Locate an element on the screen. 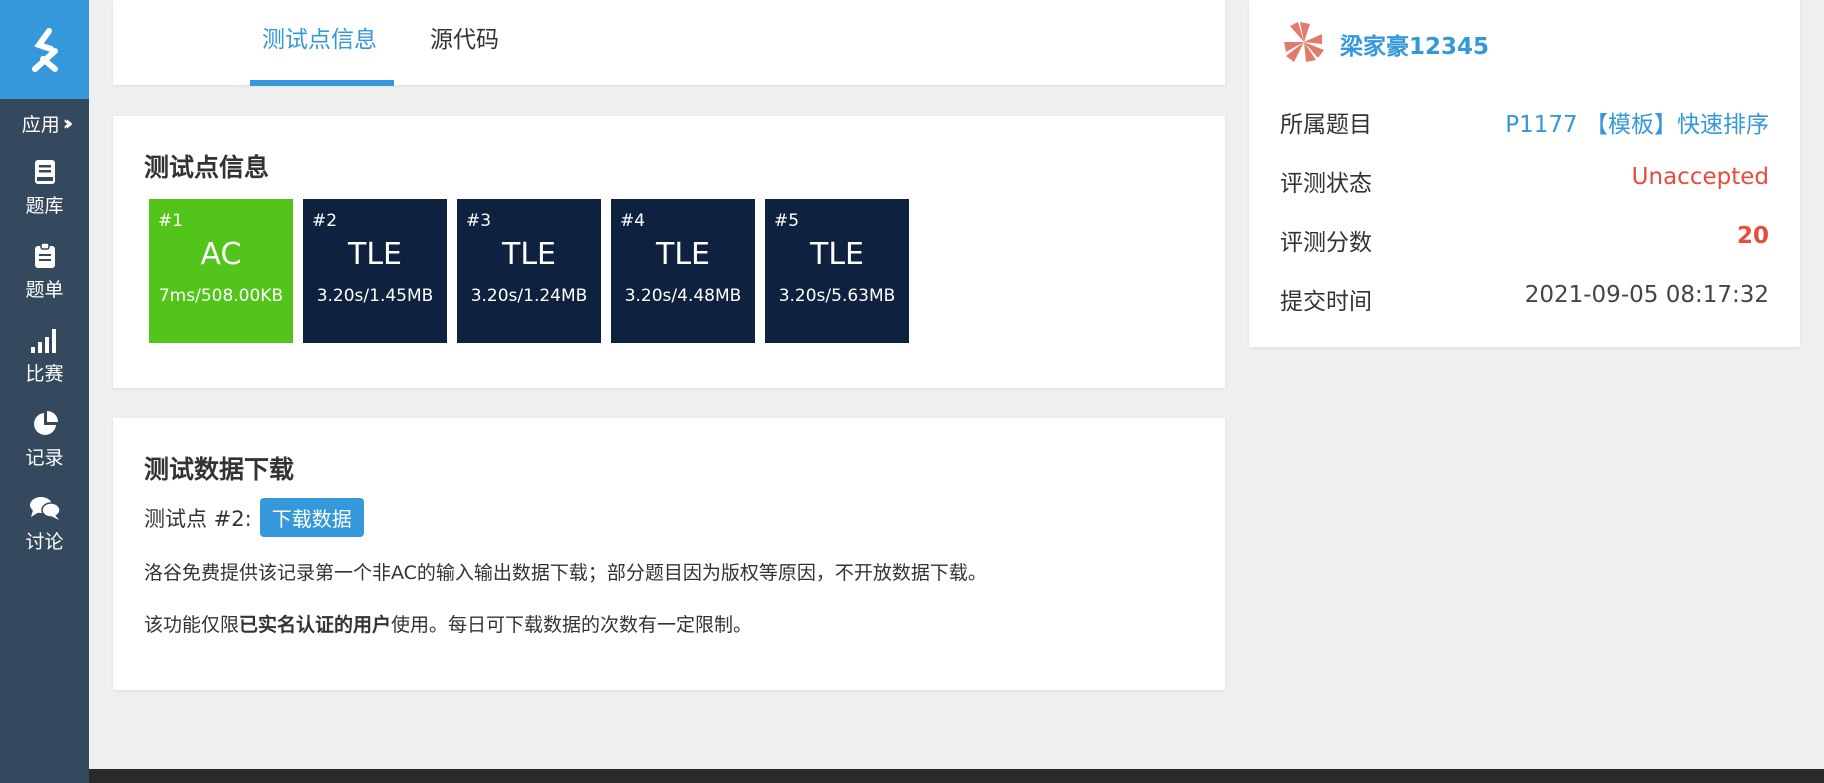 Image resolution: width=1824 pixels, height=783 pixels. download-data-button: 下载数据 is located at coordinates (311, 517).